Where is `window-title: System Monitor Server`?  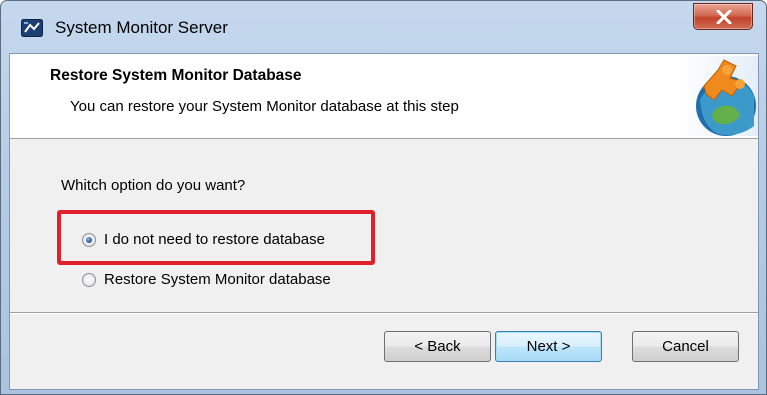
window-title: System Monitor Server is located at coordinates (141, 27).